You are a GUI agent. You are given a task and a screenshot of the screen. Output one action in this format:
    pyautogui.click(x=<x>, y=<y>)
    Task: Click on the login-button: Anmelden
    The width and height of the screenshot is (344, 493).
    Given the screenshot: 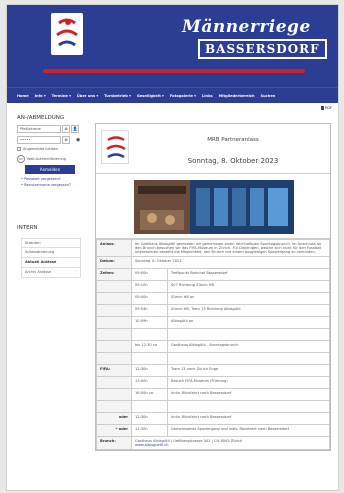 What is the action you would take?
    pyautogui.click(x=50, y=169)
    